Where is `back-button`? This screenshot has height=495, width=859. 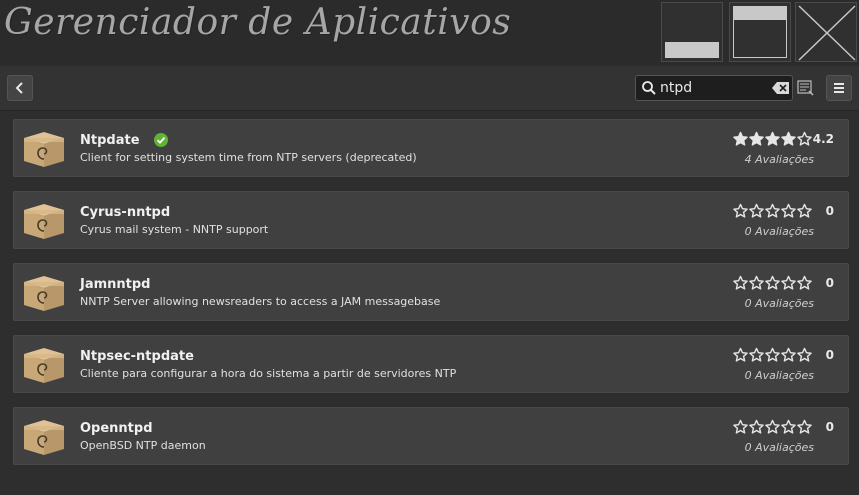 back-button is located at coordinates (20, 88).